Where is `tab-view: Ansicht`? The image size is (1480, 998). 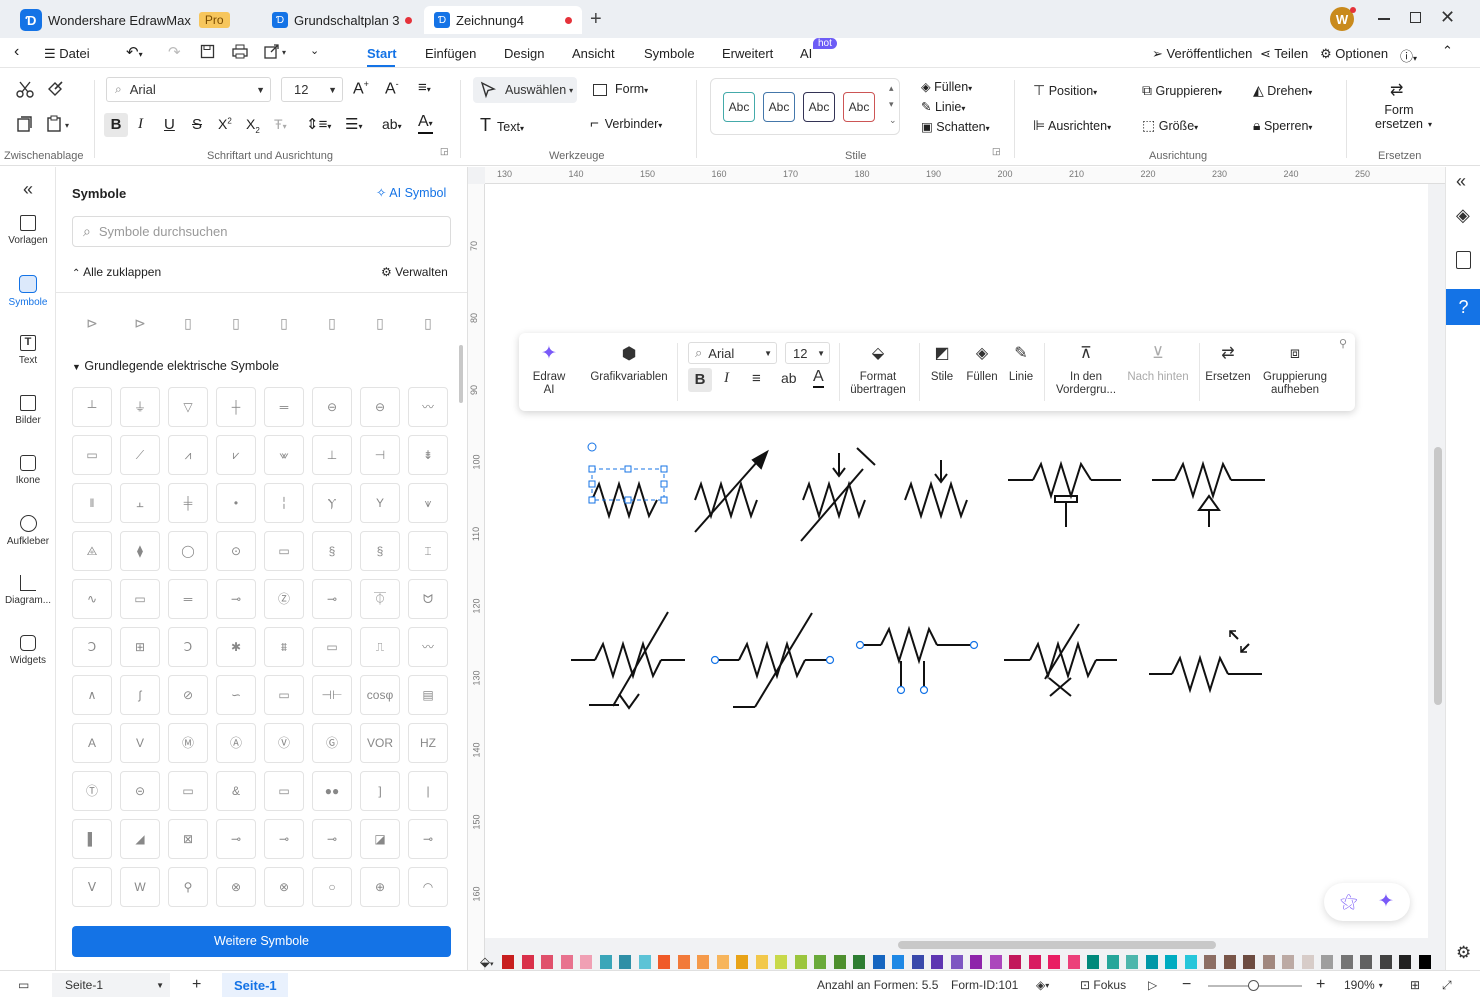
tab-view: Ansicht is located at coordinates (593, 53).